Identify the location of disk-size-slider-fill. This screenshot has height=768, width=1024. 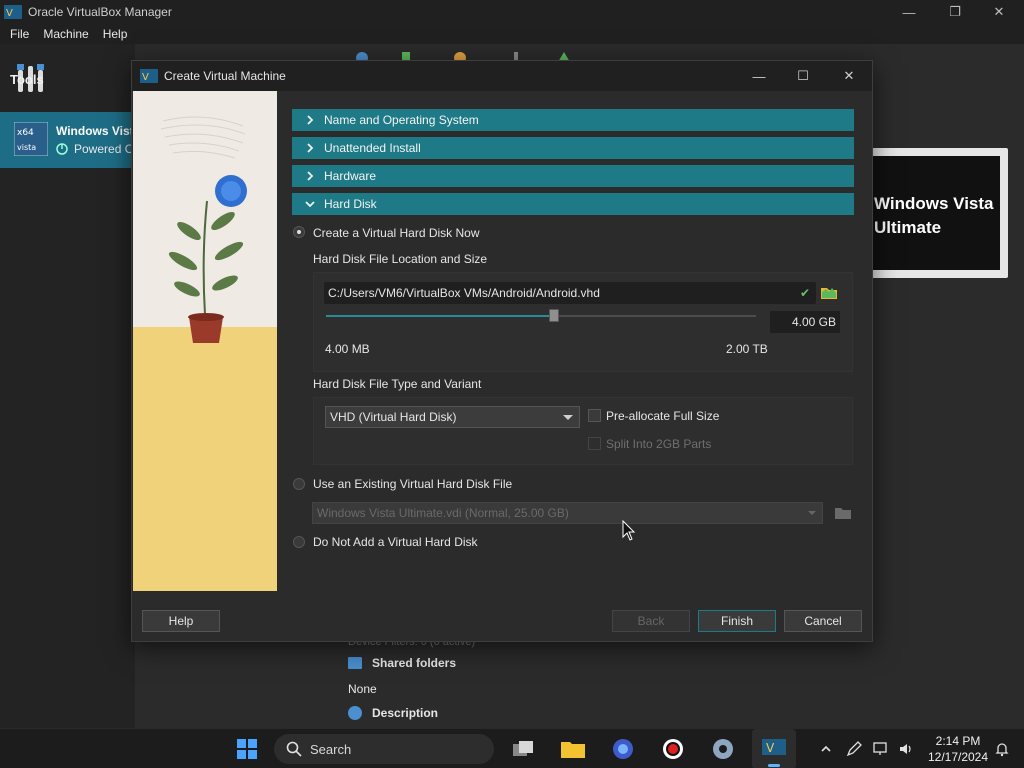
(440, 316).